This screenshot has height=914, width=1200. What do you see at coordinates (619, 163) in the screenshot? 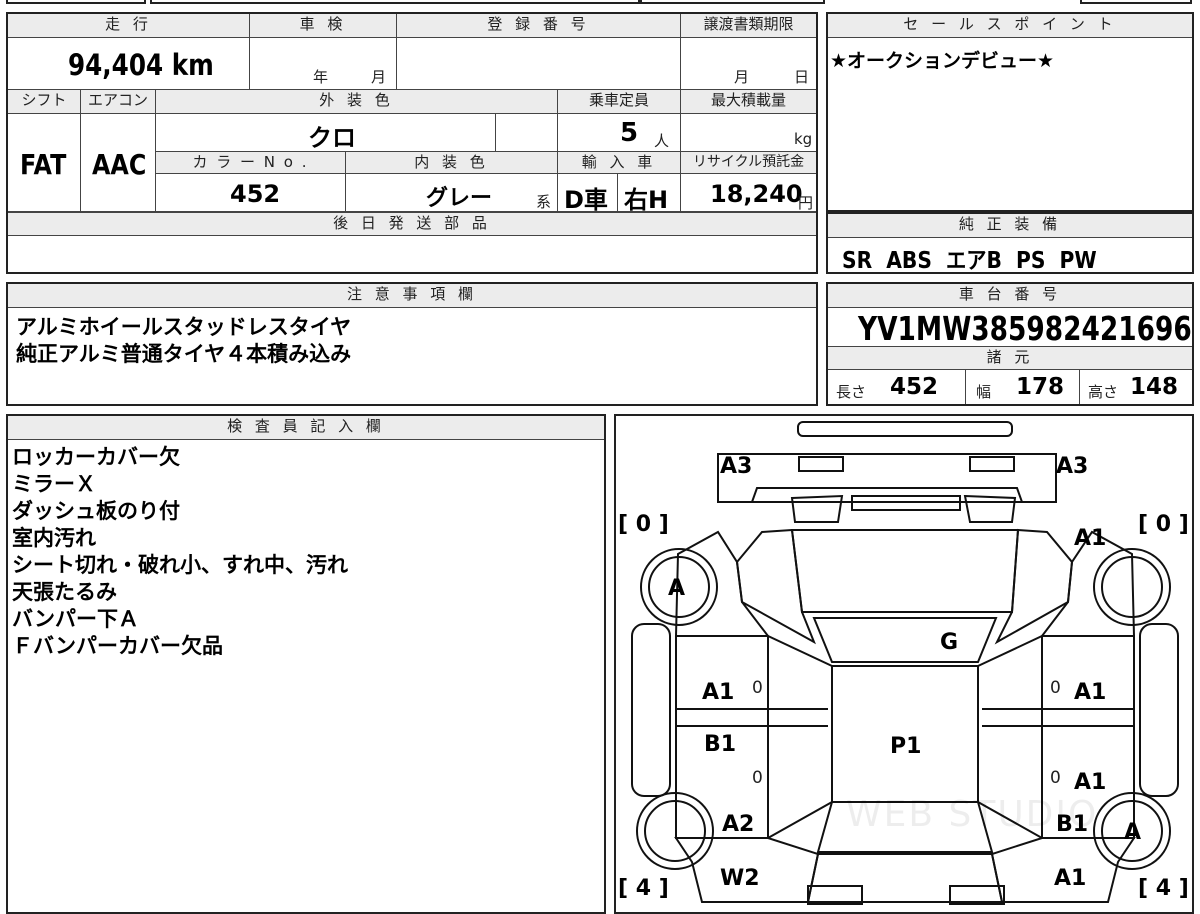
I see `import-header: 輸 入 車` at bounding box center [619, 163].